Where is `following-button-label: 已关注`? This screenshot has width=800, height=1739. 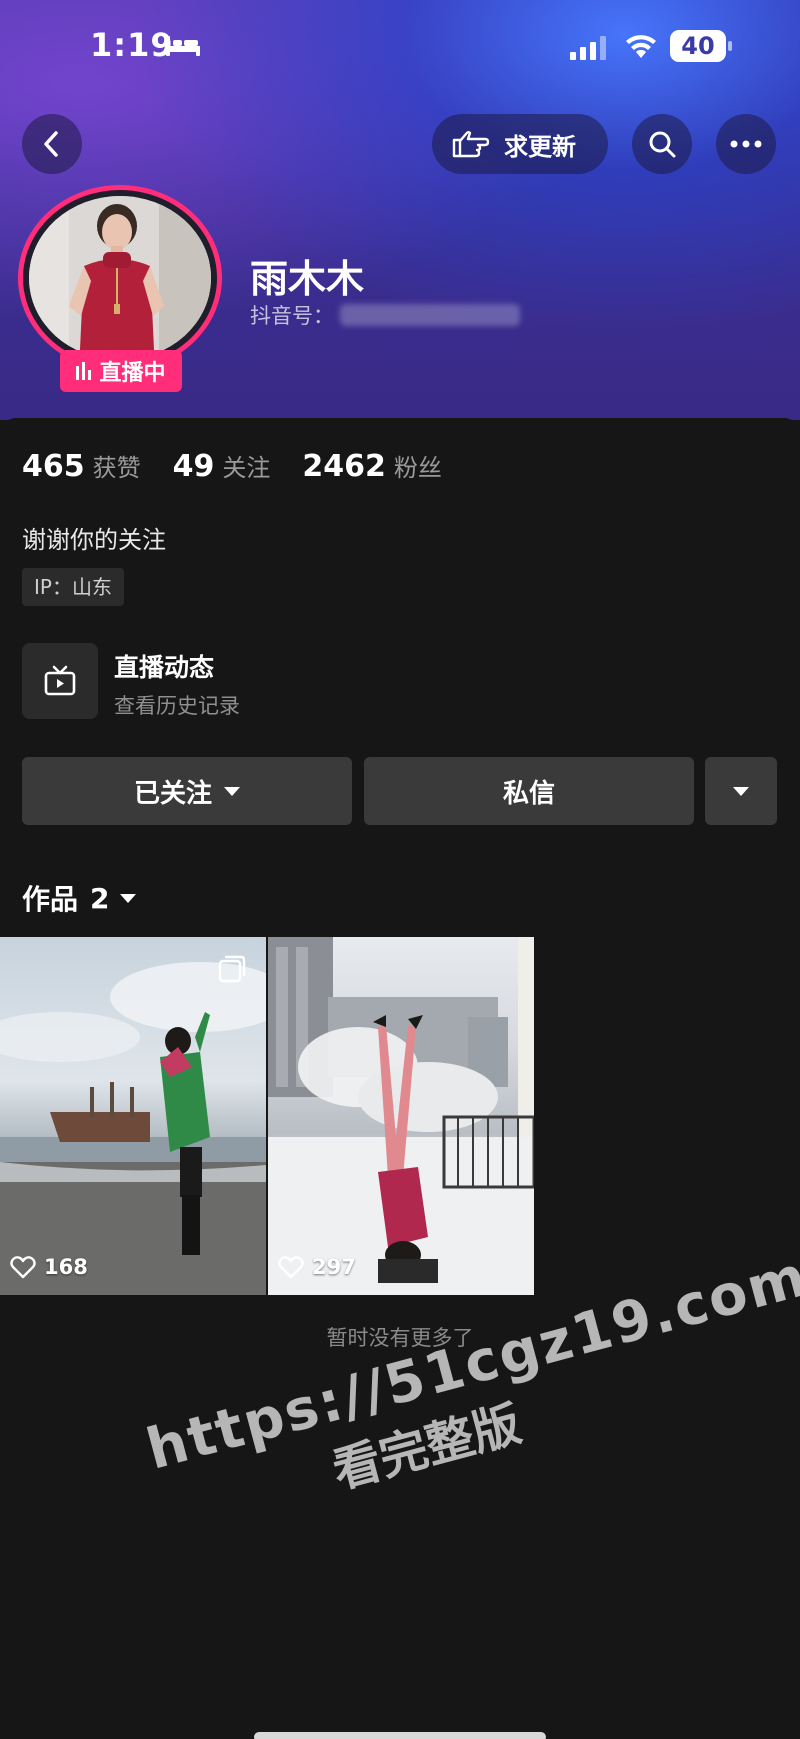 following-button-label: 已关注 is located at coordinates (172, 793).